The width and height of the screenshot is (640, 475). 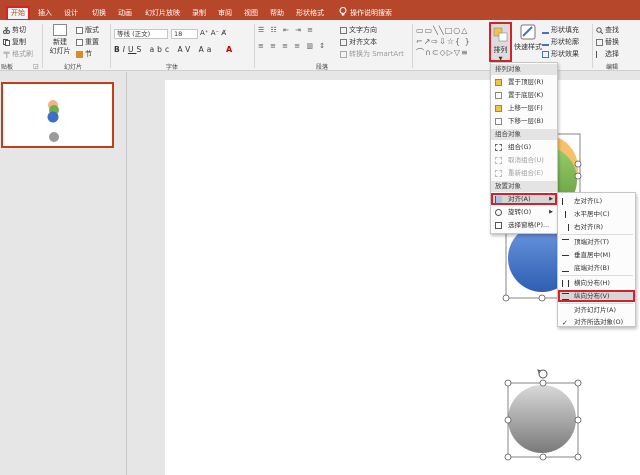 What do you see at coordinates (565, 30) in the screenshot?
I see `shape-fill-label: 形状填充` at bounding box center [565, 30].